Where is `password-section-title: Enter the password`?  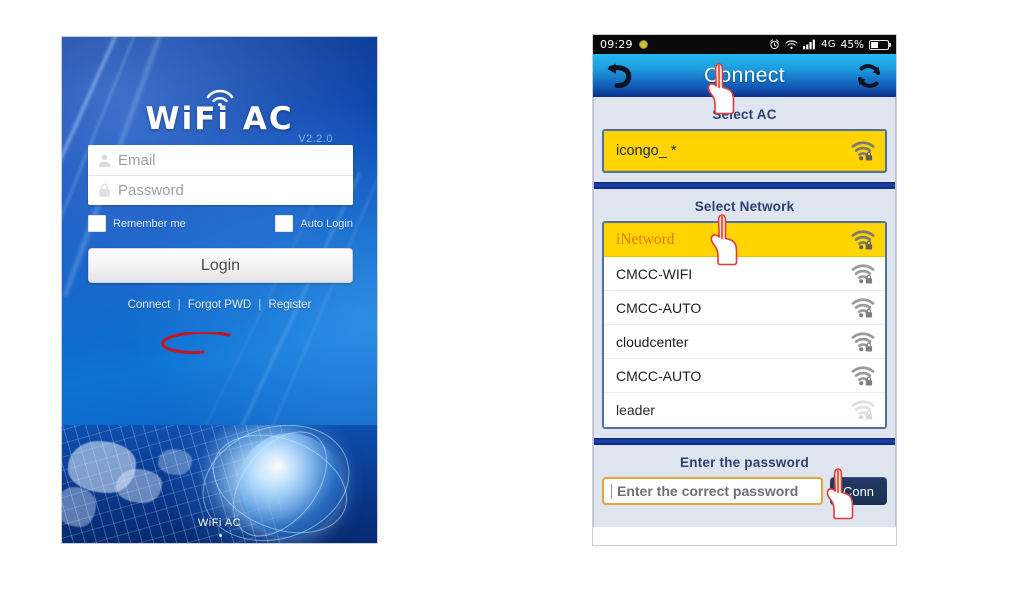 password-section-title: Enter the password is located at coordinates (744, 462).